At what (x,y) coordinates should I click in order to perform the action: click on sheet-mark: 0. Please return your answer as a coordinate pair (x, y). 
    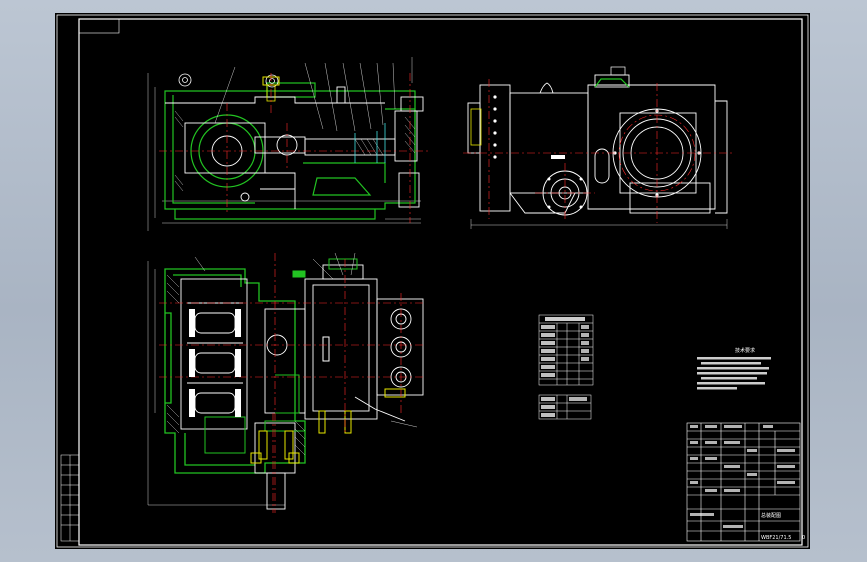
    Looking at the image, I should click on (803, 538).